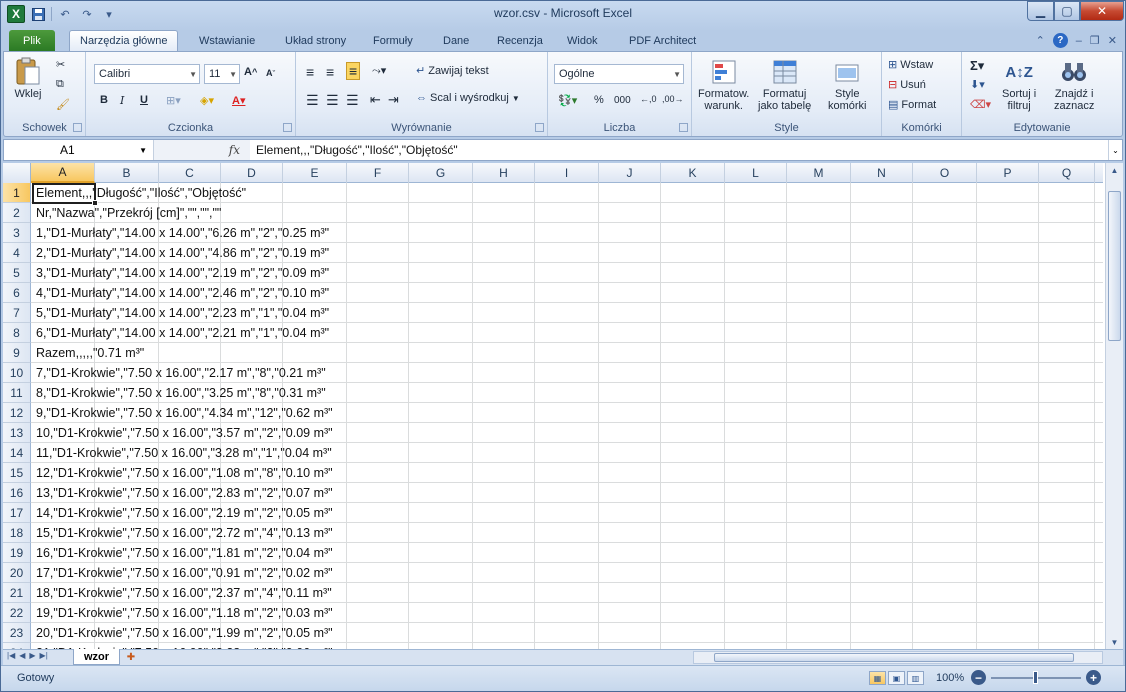 This screenshot has width=1126, height=692. Describe the element at coordinates (63, 173) in the screenshot. I see `column-header-a: A` at that location.